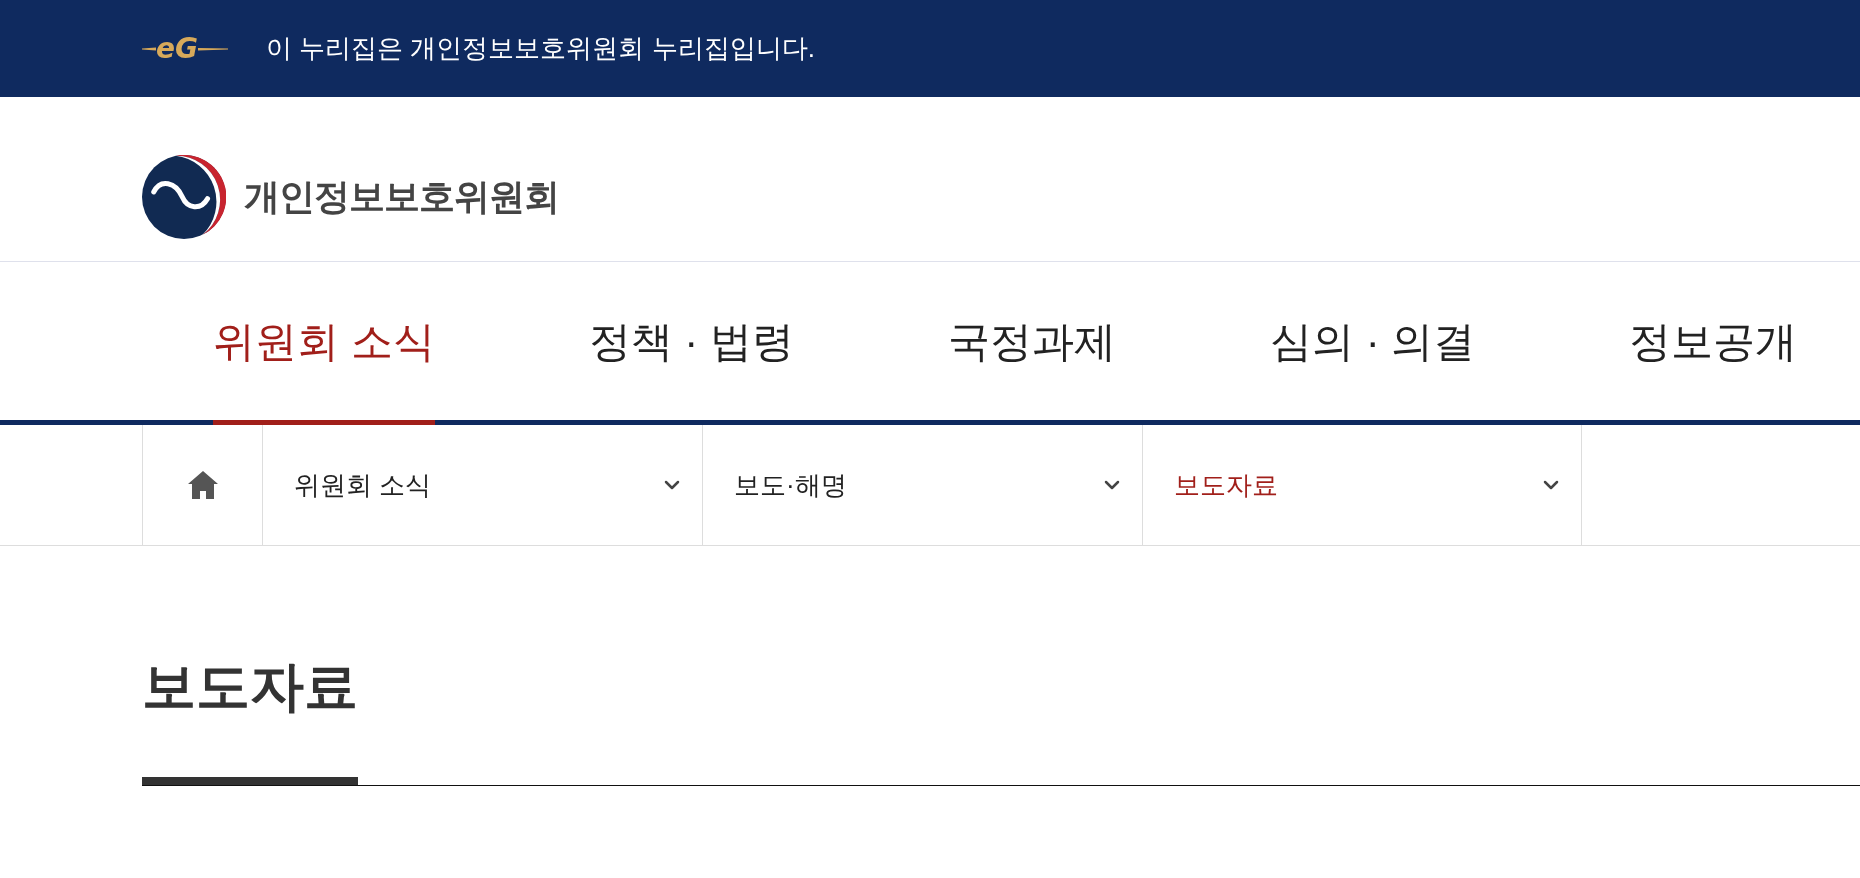  I want to click on banner-logo: eG, so click(185, 48).